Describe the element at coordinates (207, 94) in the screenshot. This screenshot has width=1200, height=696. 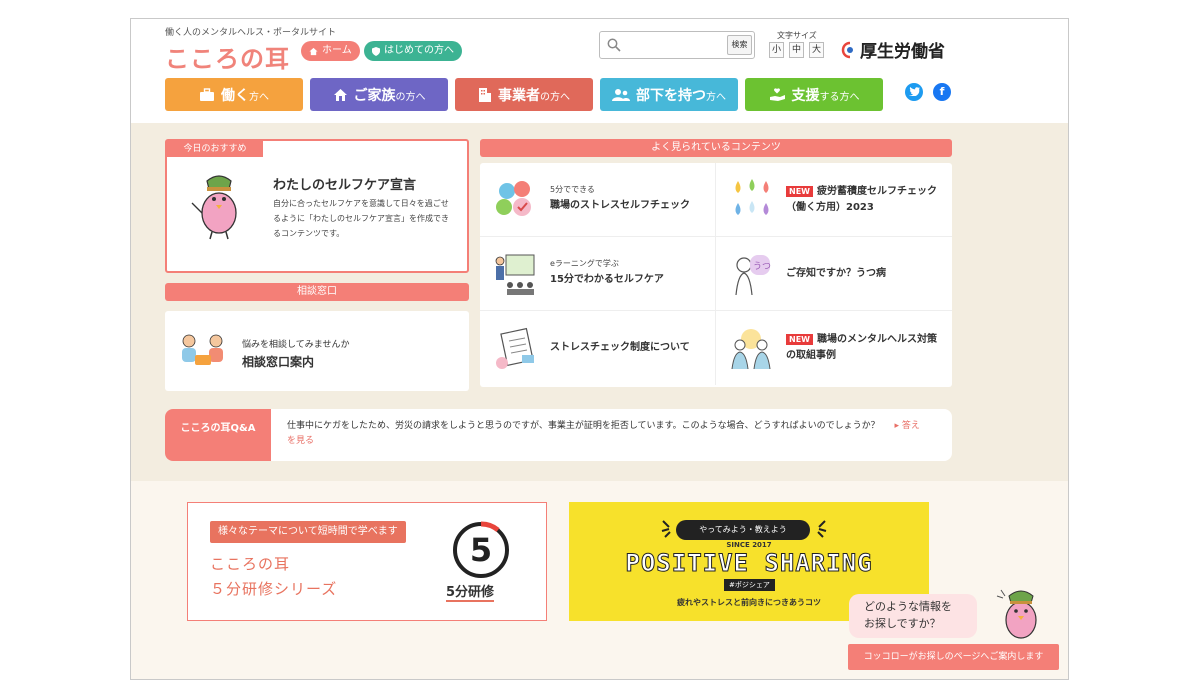
I see `briefcase-icon` at that location.